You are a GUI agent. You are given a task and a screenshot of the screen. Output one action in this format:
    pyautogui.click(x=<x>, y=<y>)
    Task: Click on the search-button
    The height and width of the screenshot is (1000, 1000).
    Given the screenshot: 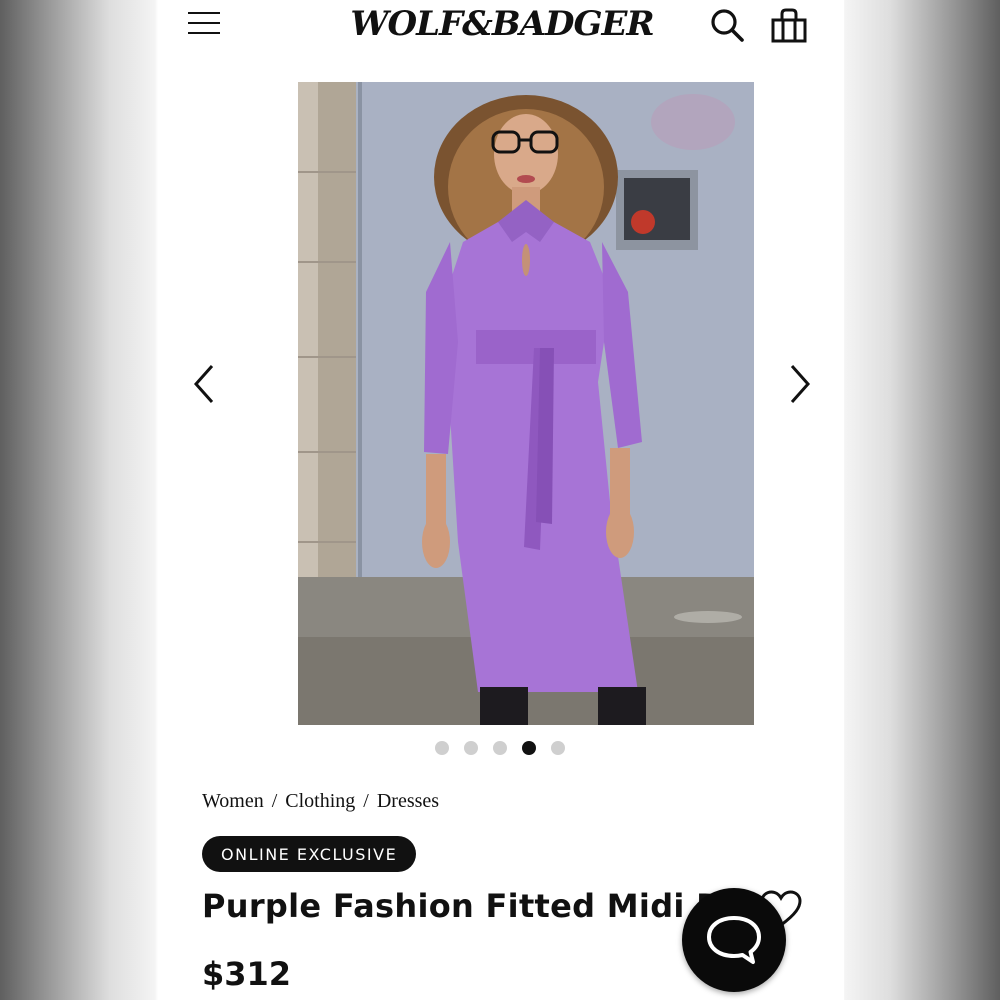 What is the action you would take?
    pyautogui.click(x=727, y=25)
    